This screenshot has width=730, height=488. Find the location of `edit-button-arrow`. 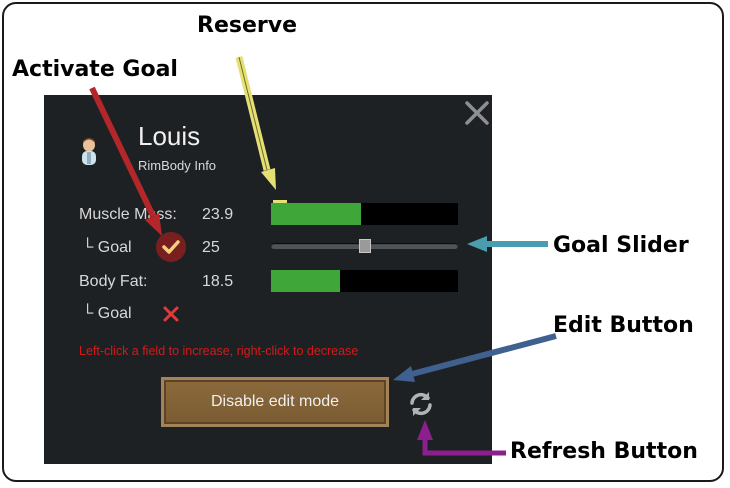

edit-button-arrow is located at coordinates (484, 355).